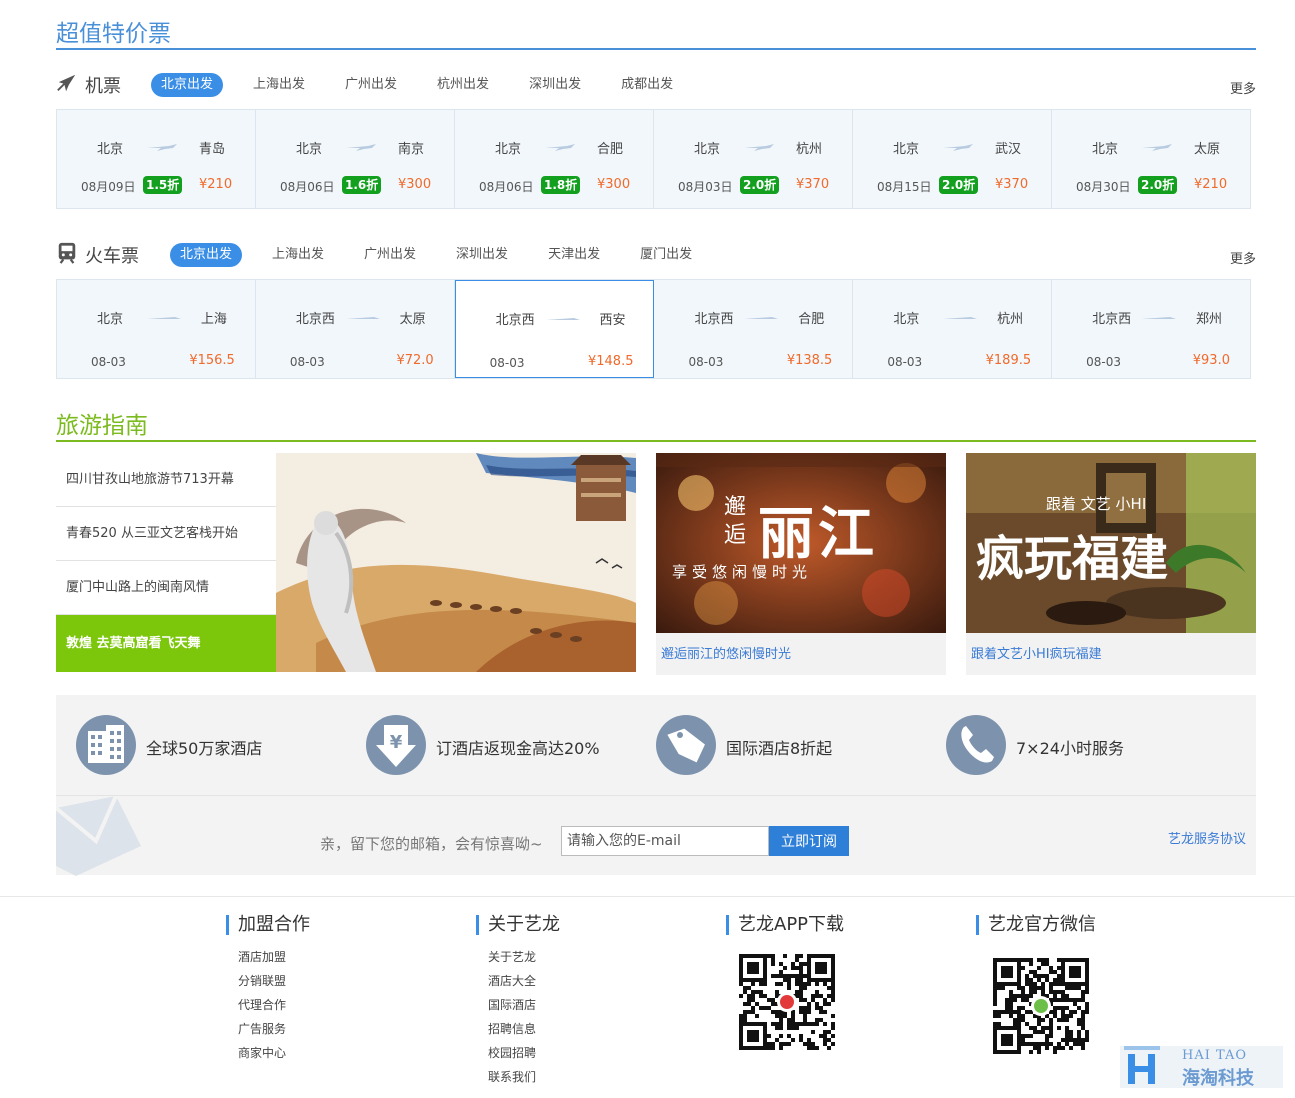 The width and height of the screenshot is (1295, 1098). What do you see at coordinates (156, 329) in the screenshot?
I see `train-deal-card: 北京 上海 08-03 ¥156.5` at bounding box center [156, 329].